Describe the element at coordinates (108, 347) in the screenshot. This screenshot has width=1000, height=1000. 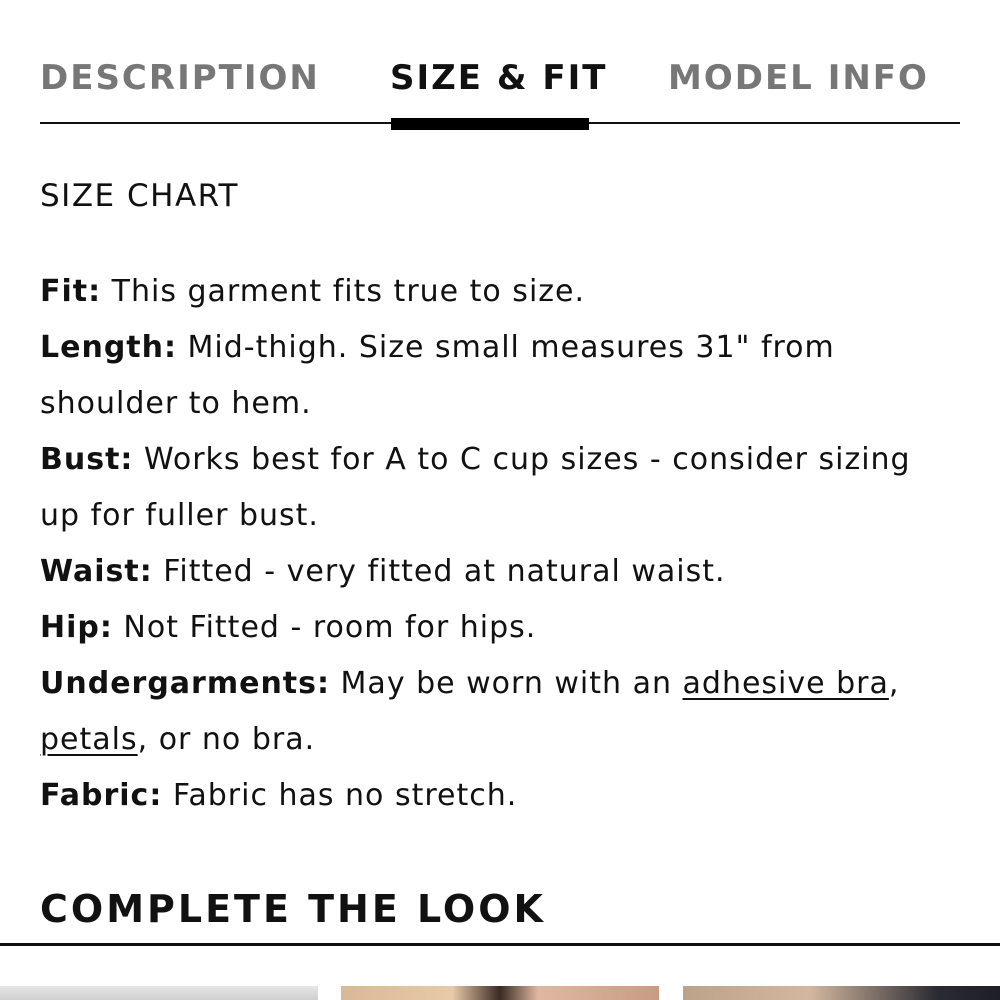
I see `length-label: Length:` at that location.